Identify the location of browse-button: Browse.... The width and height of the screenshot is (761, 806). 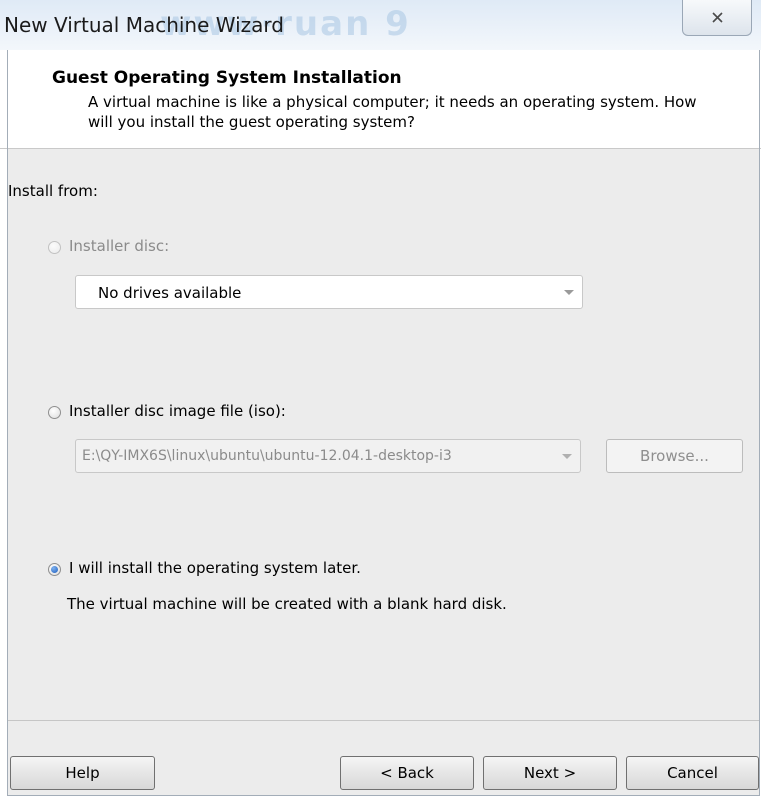
(674, 456).